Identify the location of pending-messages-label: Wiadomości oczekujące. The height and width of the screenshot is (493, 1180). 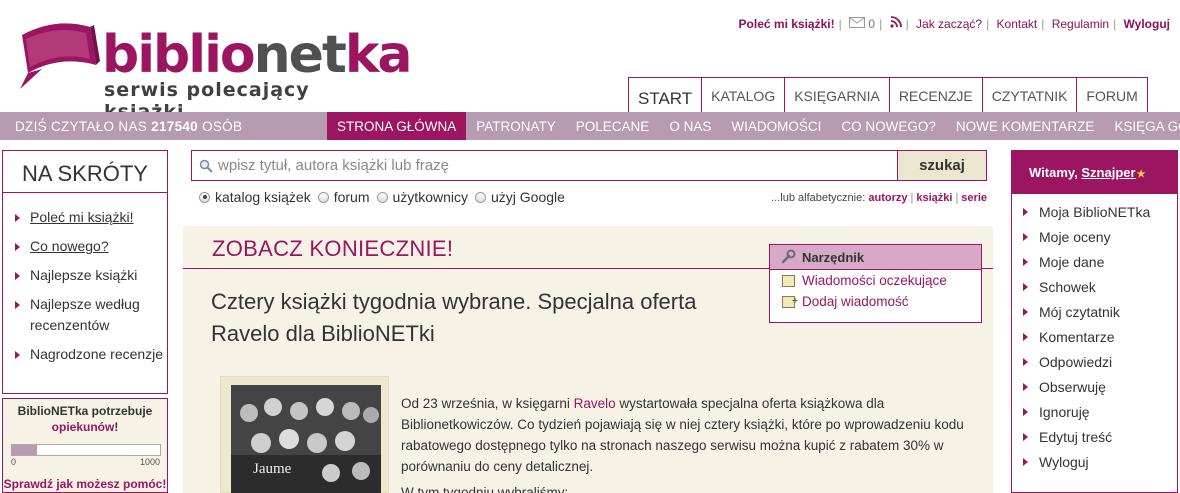
(874, 280).